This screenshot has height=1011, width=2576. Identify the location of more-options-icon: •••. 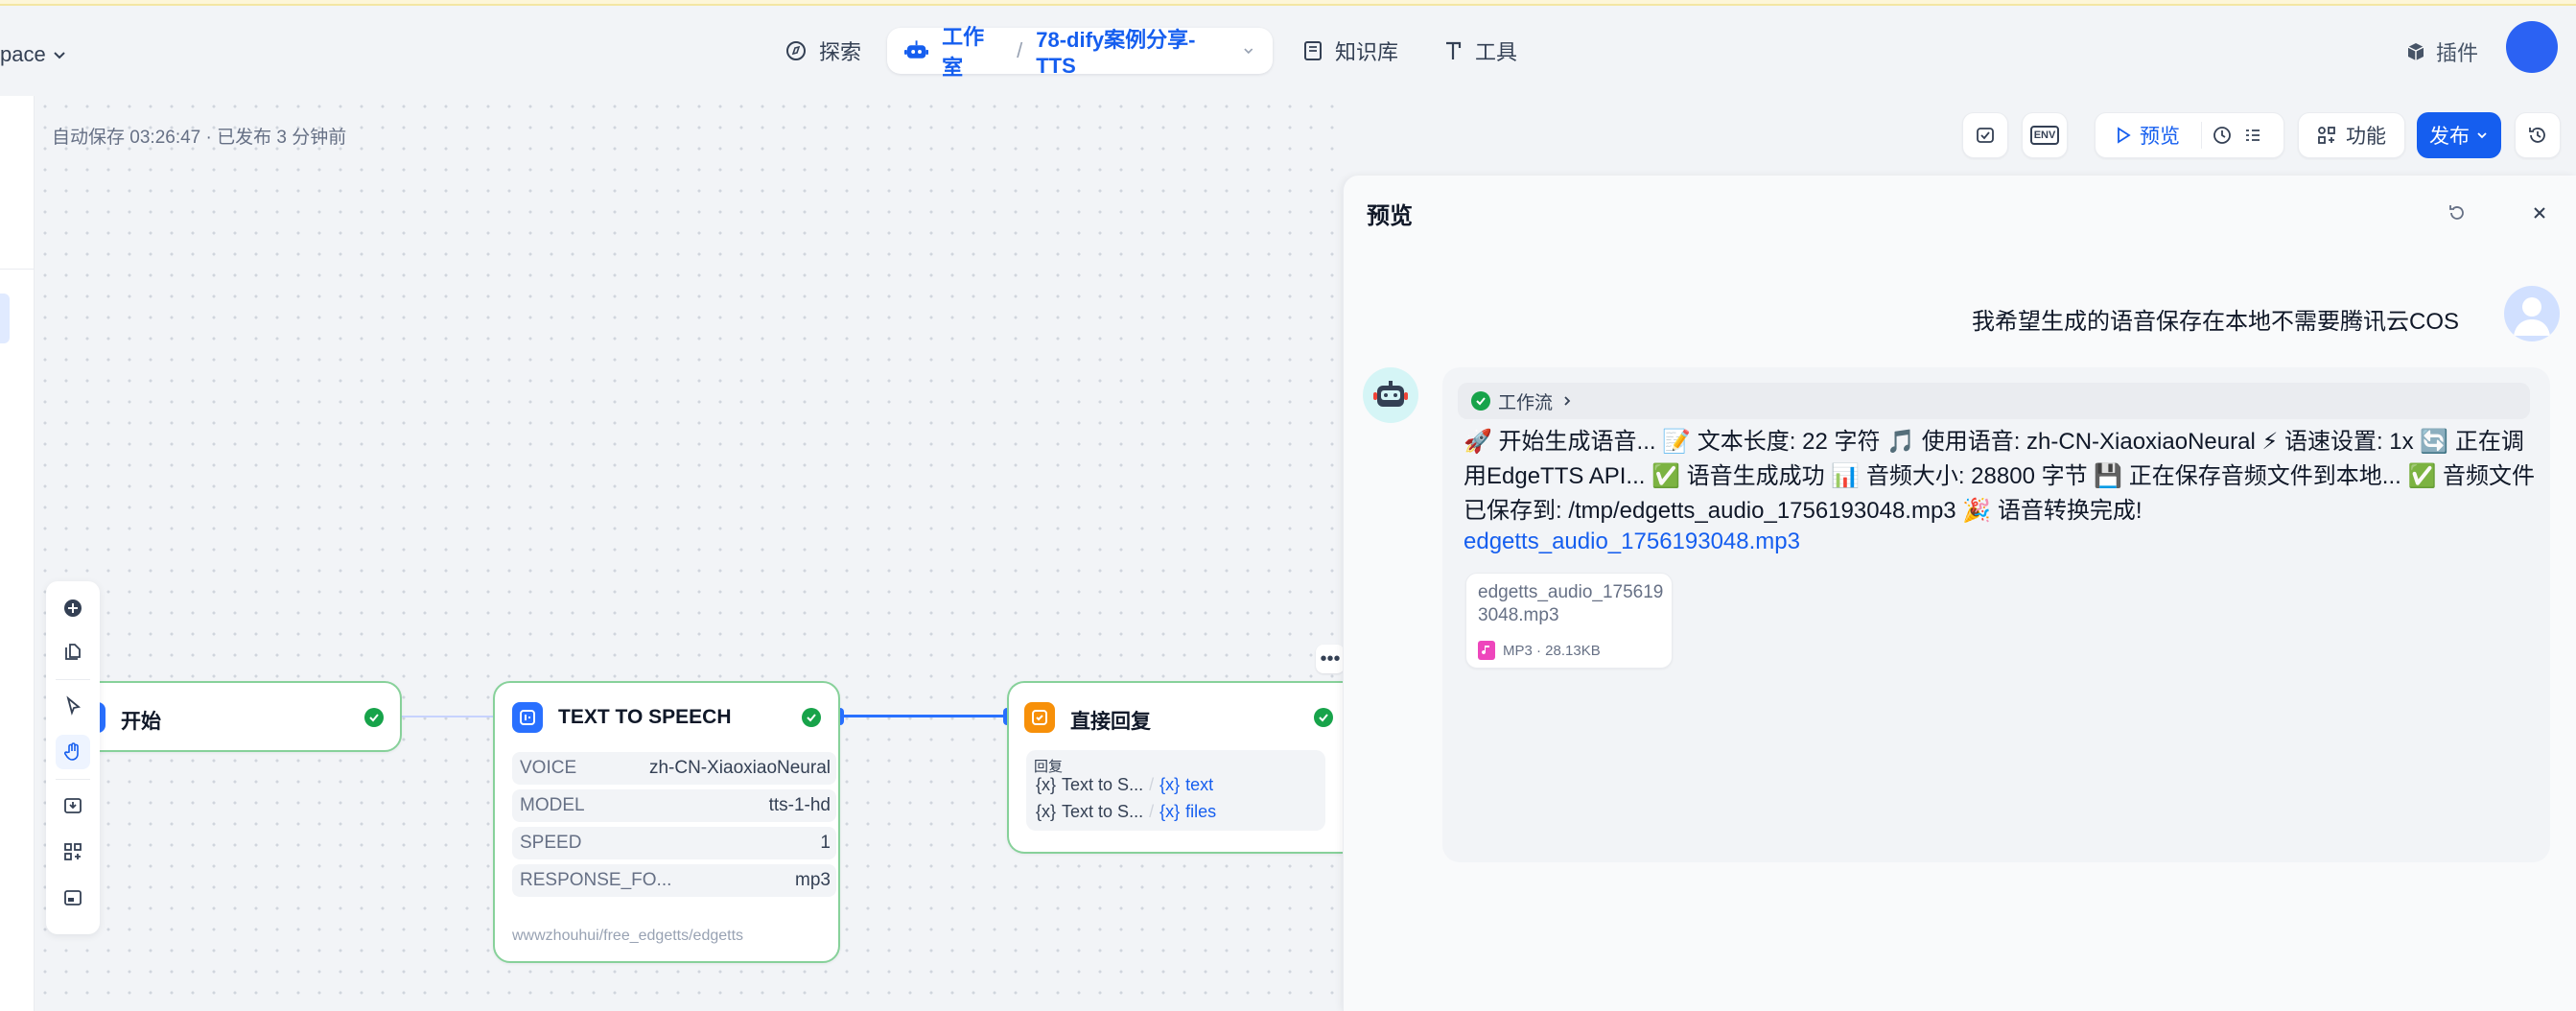
(1330, 659).